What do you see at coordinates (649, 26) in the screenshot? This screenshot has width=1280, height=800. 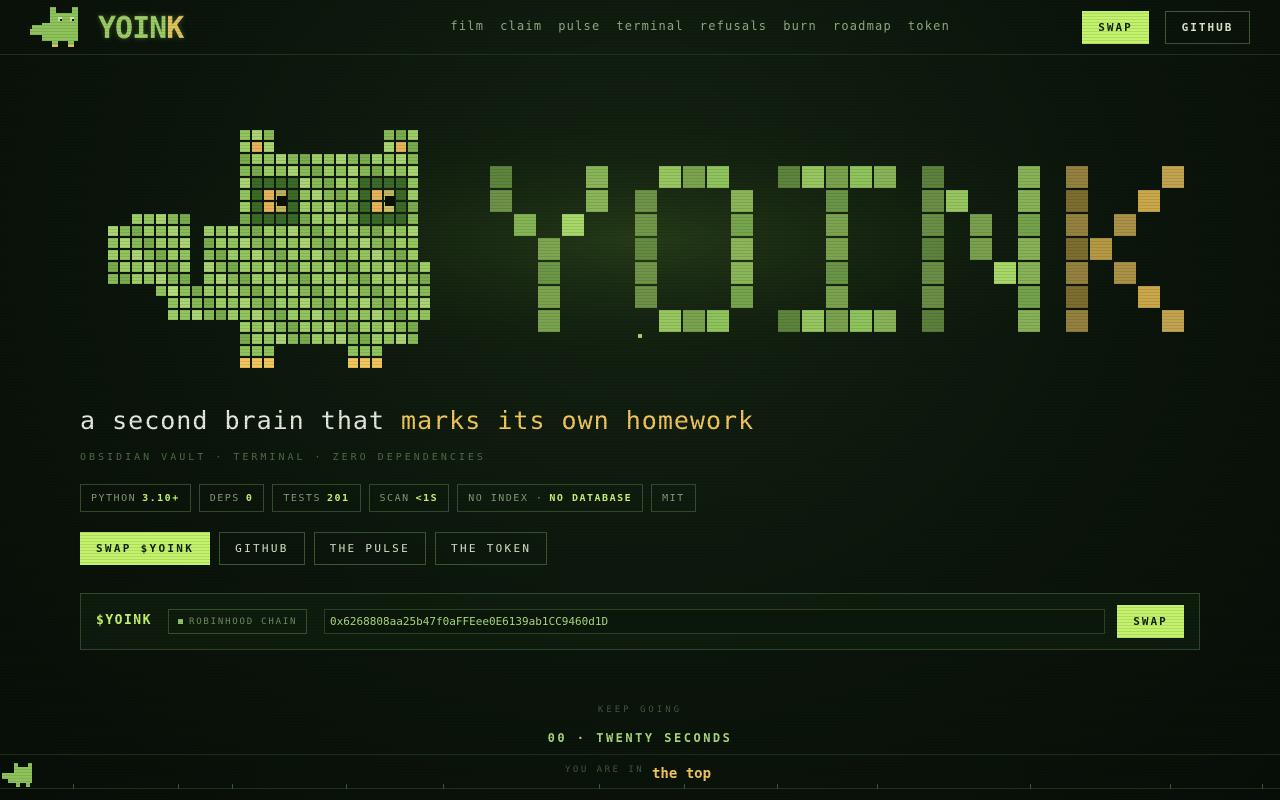 I see `nav-link-terminal: terminal` at bounding box center [649, 26].